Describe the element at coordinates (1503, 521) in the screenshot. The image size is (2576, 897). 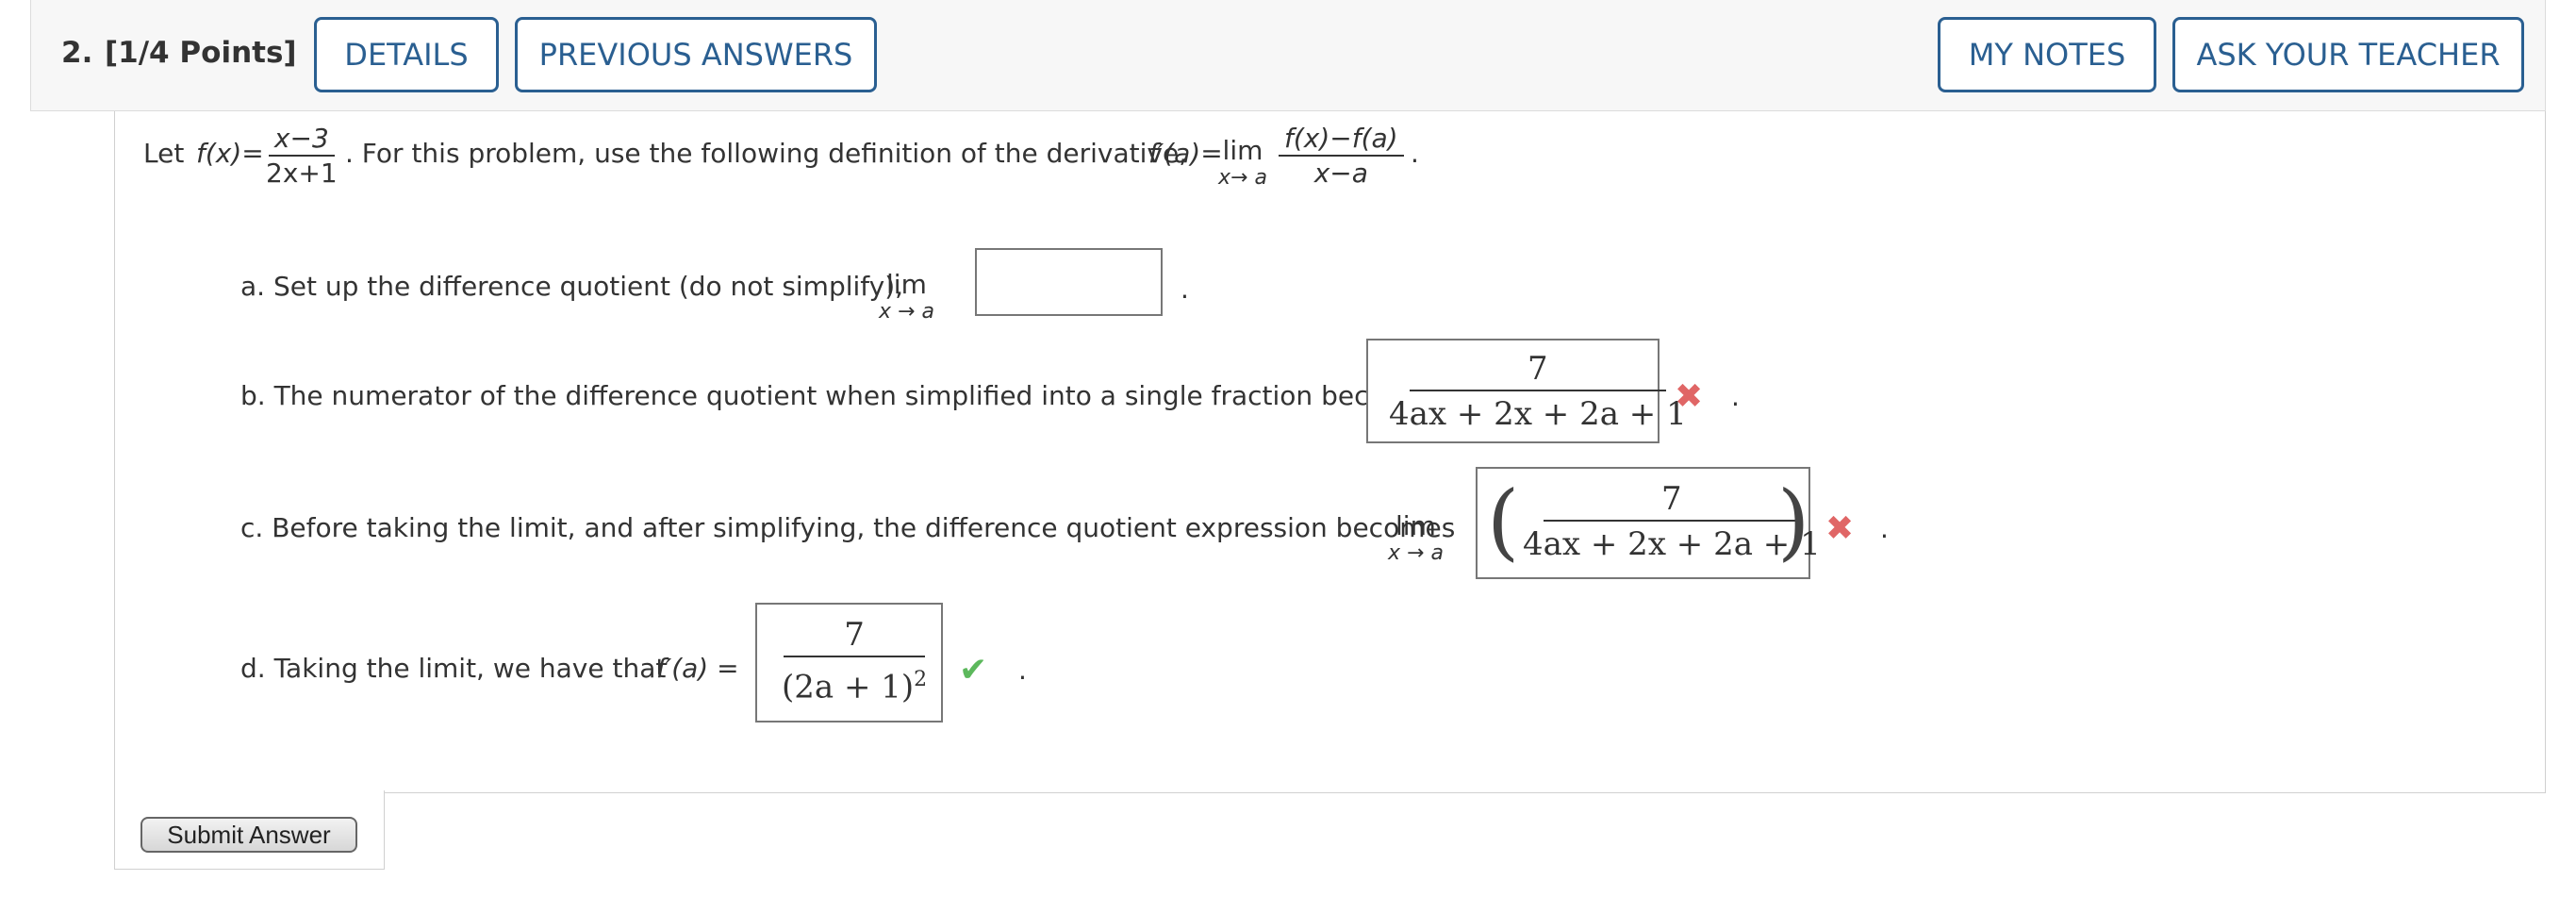
I see `open-parenthesis: (` at that location.